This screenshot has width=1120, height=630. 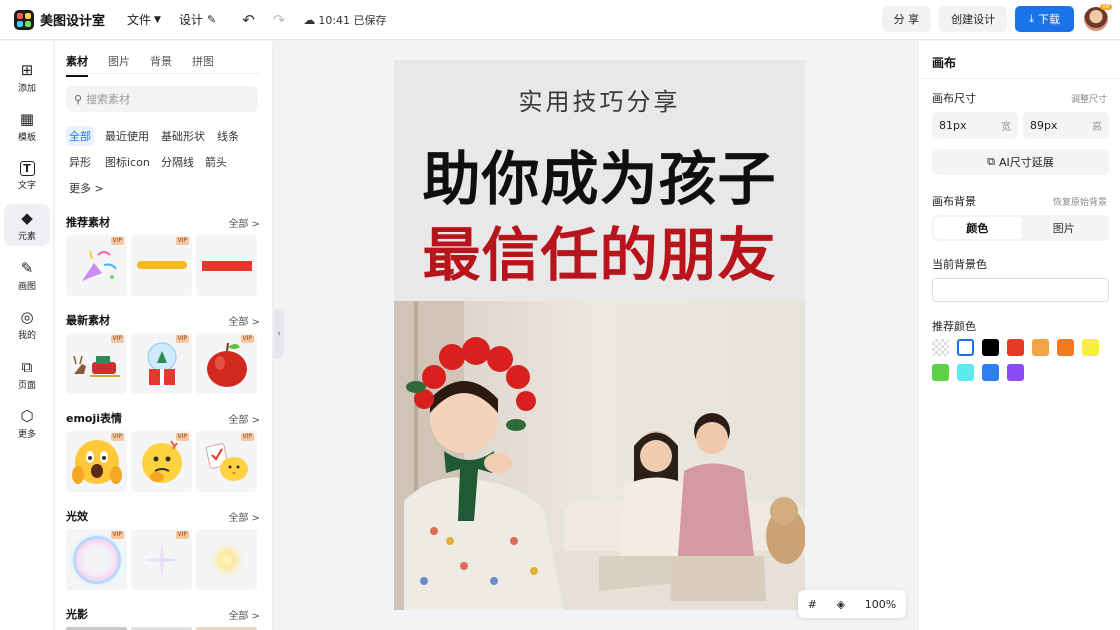 I want to click on swatch-orange, so click(x=1065, y=347).